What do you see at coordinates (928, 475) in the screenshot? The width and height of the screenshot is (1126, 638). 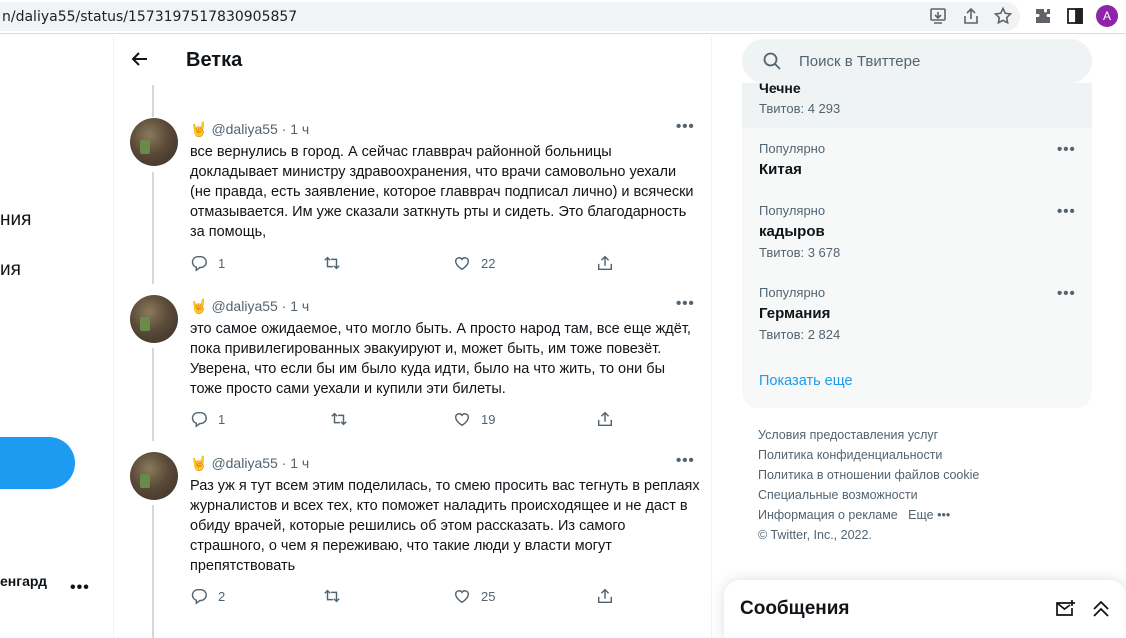 I see `footer-link-cookies: Политика в отношении файлов cookie` at bounding box center [928, 475].